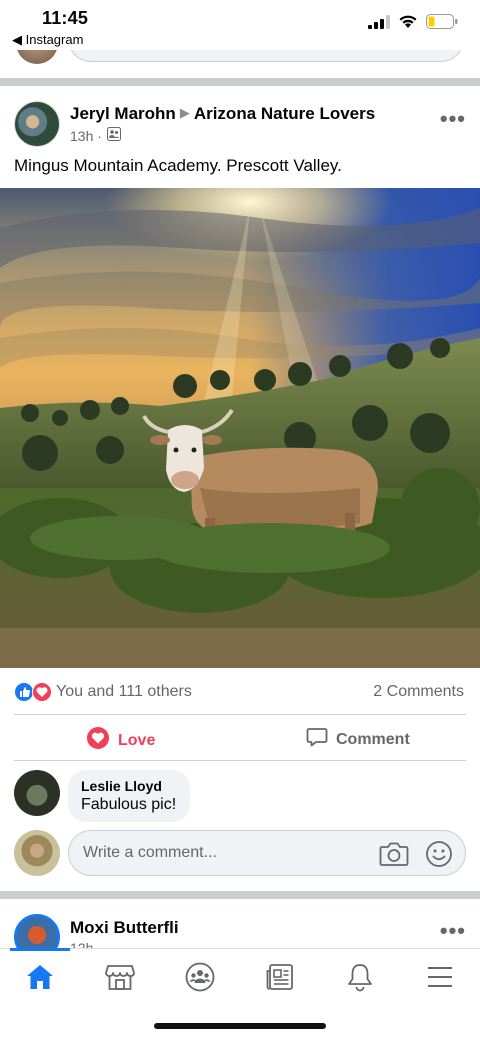 This screenshot has width=480, height=1039. I want to click on news-icon, so click(280, 977).